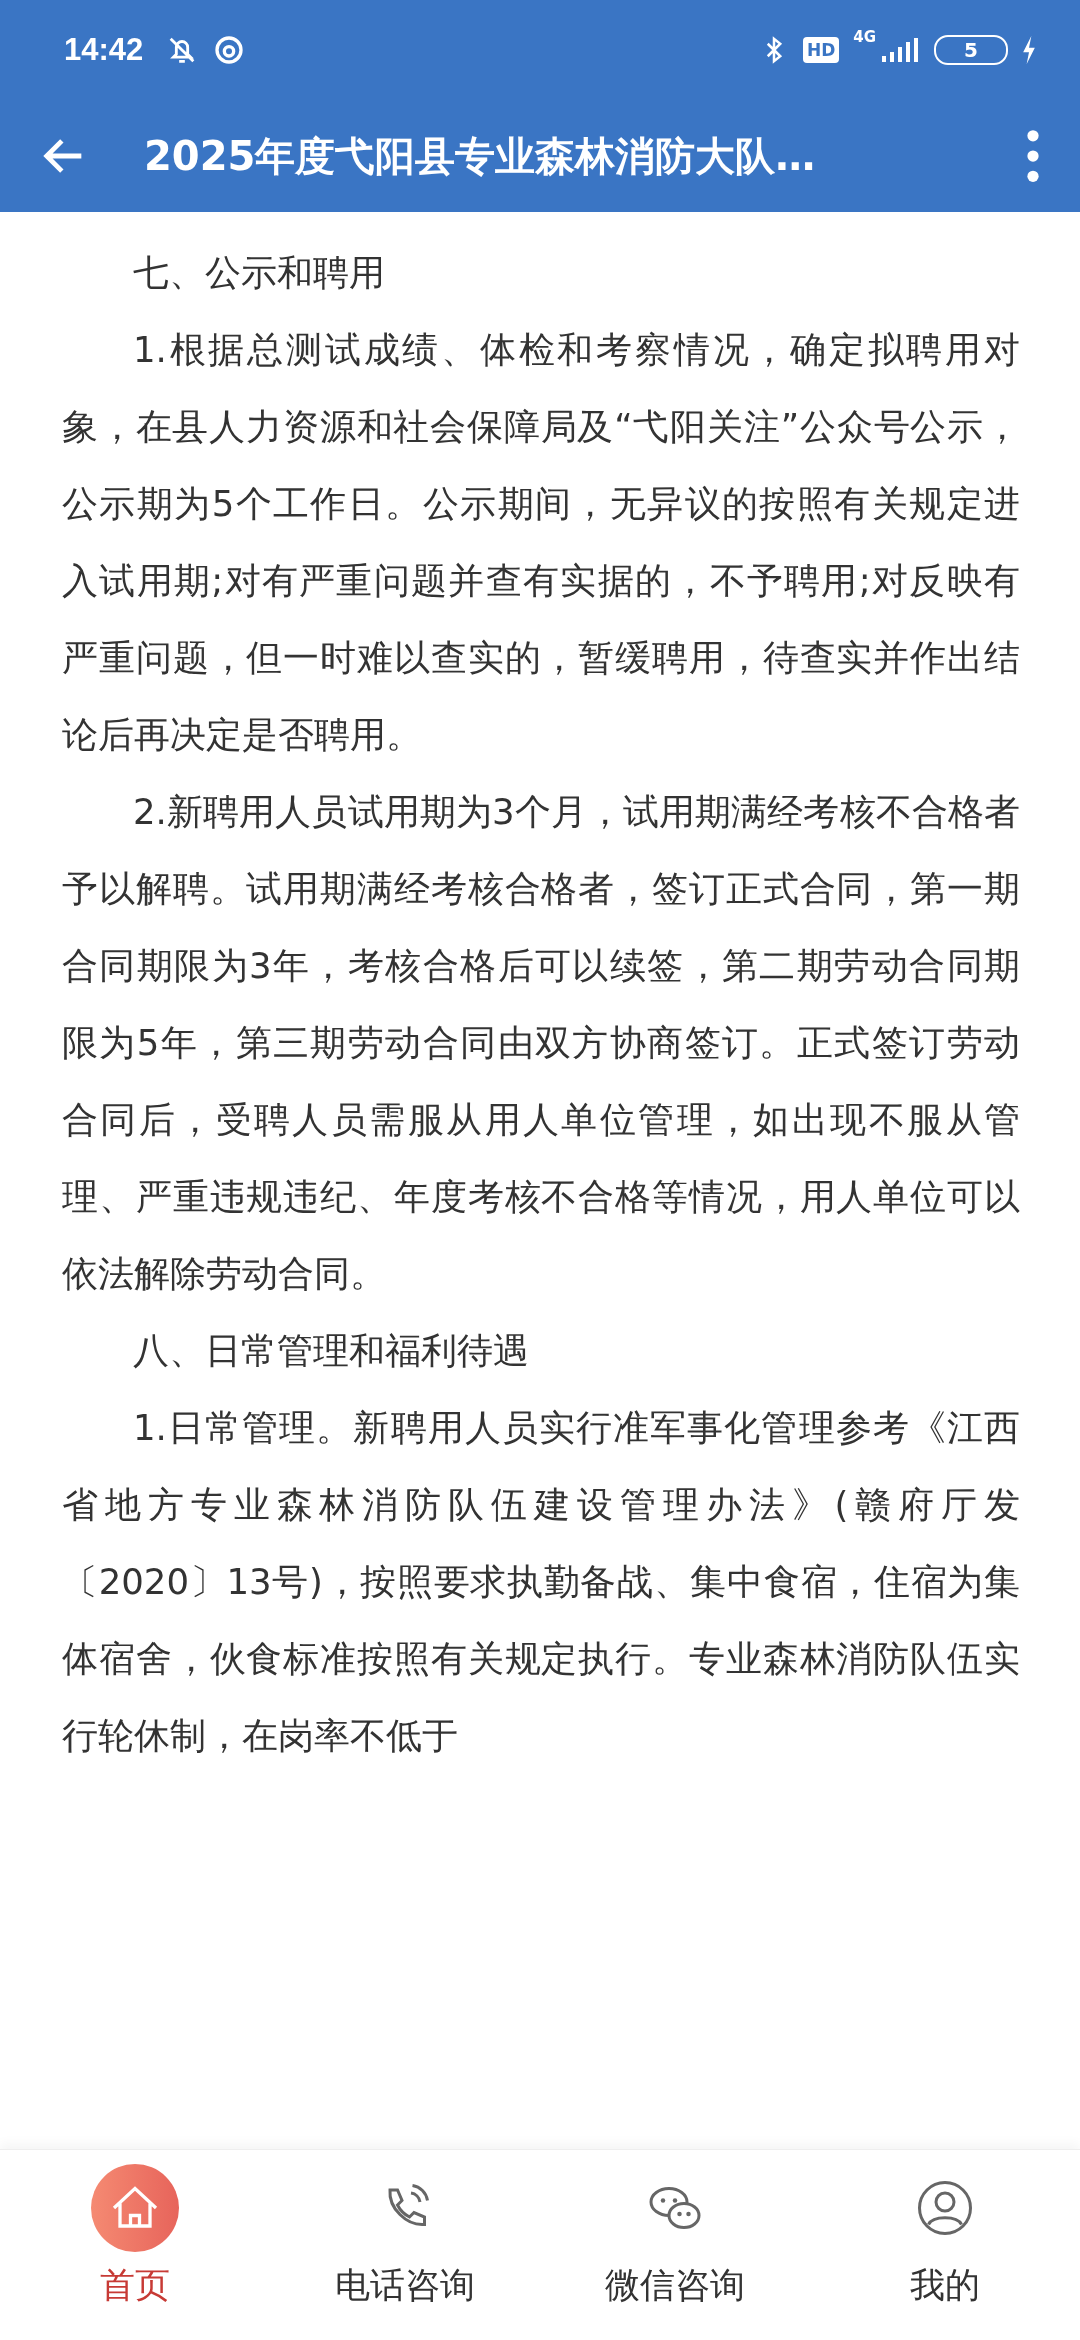 This screenshot has height=2340, width=1080. Describe the element at coordinates (675, 2245) in the screenshot. I see `nav-tab: 微信咨询` at that location.